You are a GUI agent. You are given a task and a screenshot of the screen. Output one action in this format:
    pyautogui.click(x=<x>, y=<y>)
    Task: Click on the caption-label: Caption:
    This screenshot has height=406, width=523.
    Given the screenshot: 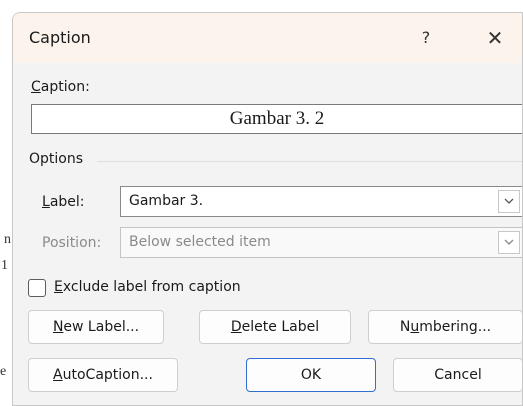 What is the action you would take?
    pyautogui.click(x=60, y=87)
    